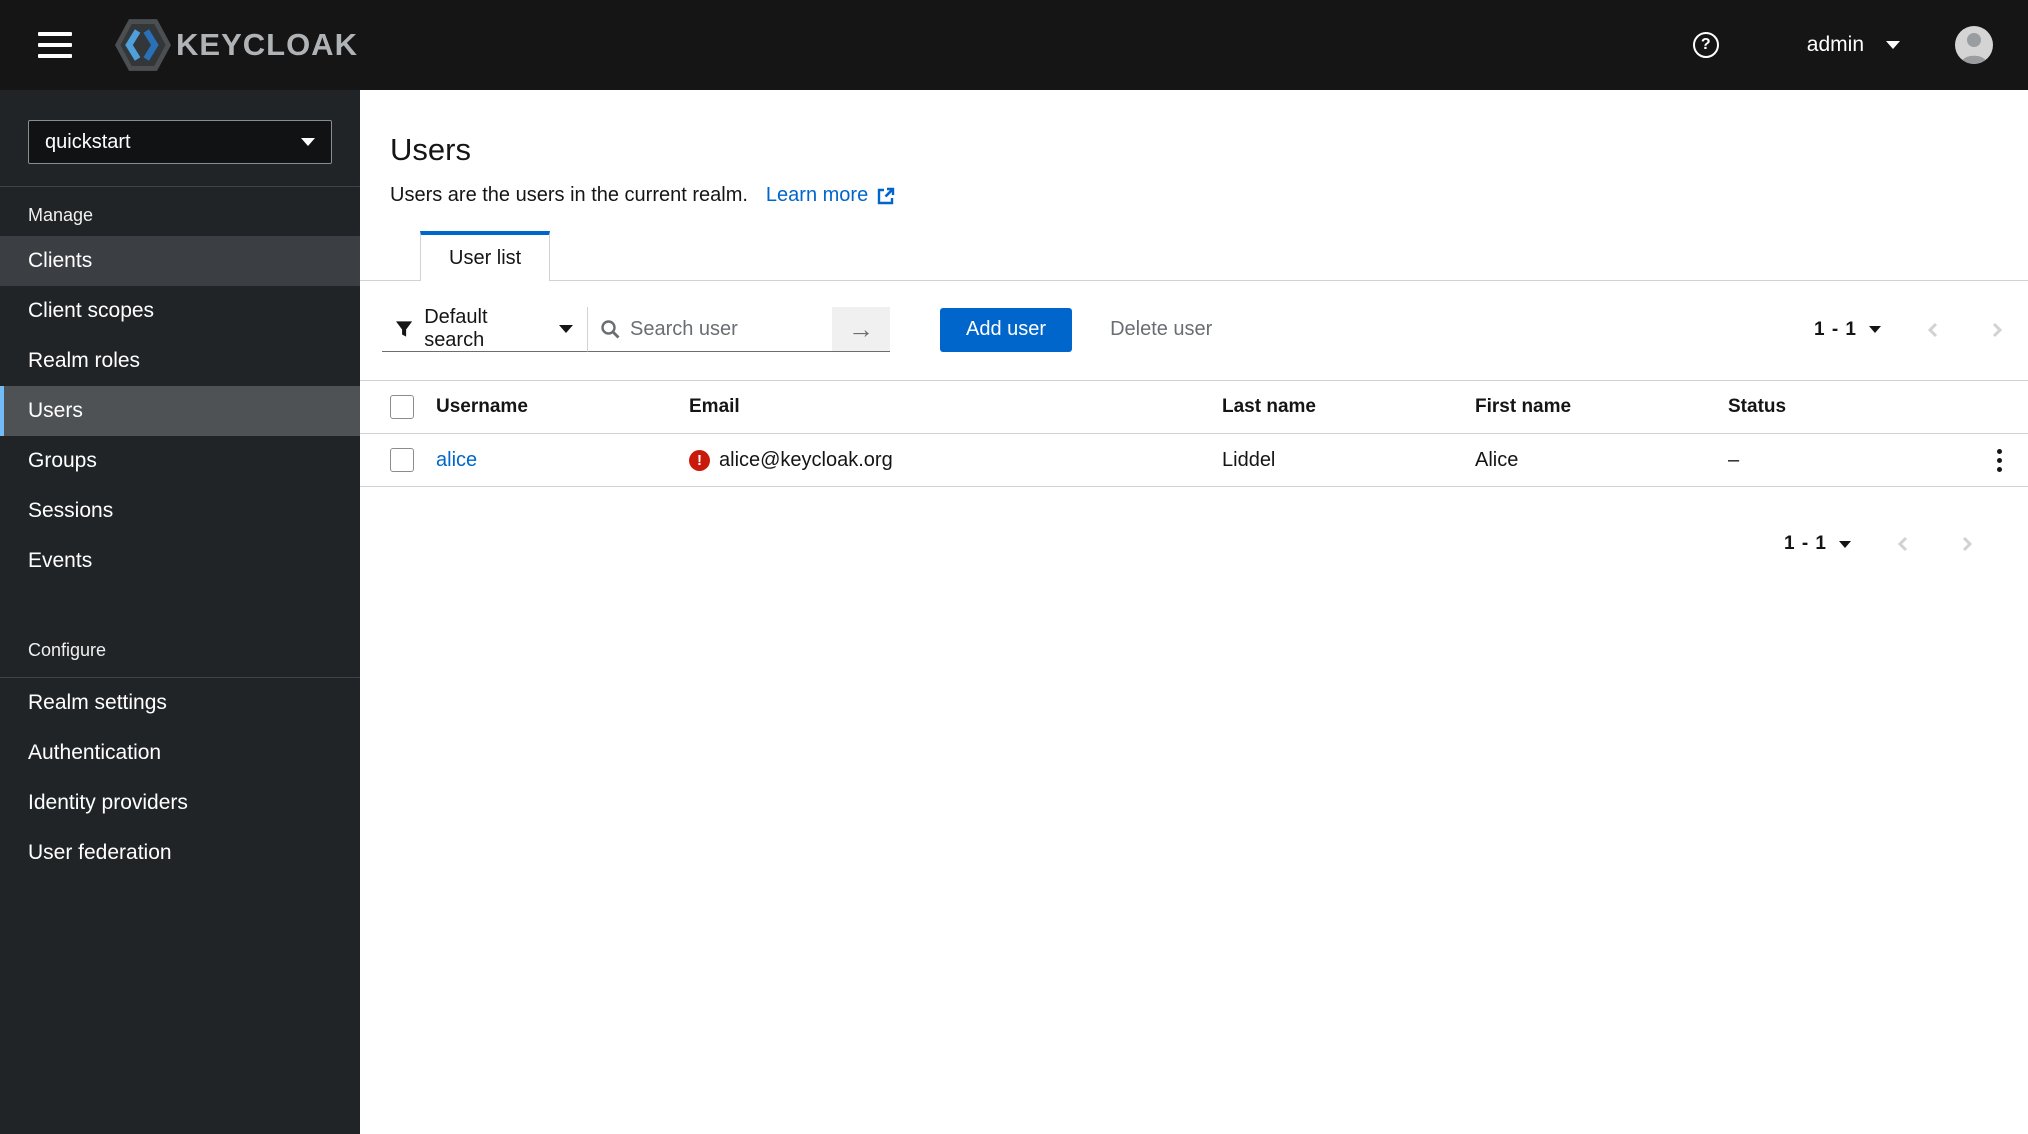  I want to click on column-header-username: Username, so click(552, 407).